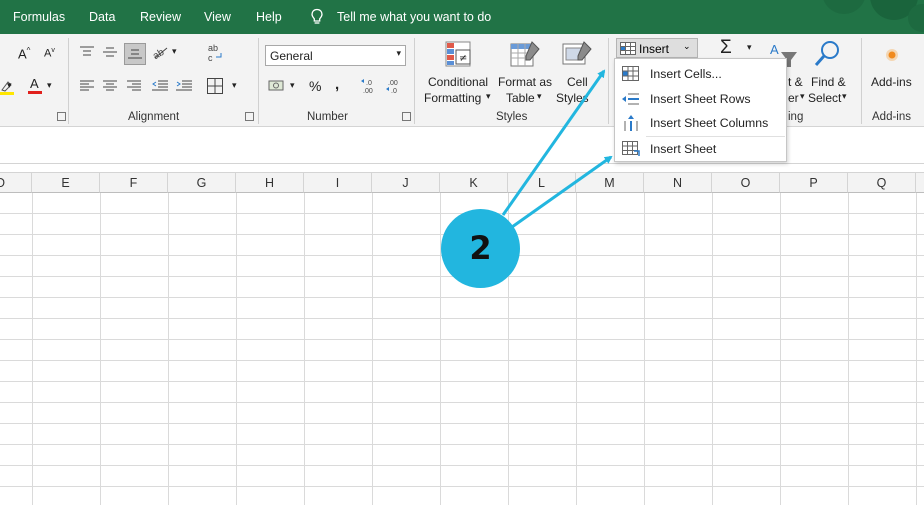 The image size is (924, 505). I want to click on font-color-icon: A, so click(36, 86).